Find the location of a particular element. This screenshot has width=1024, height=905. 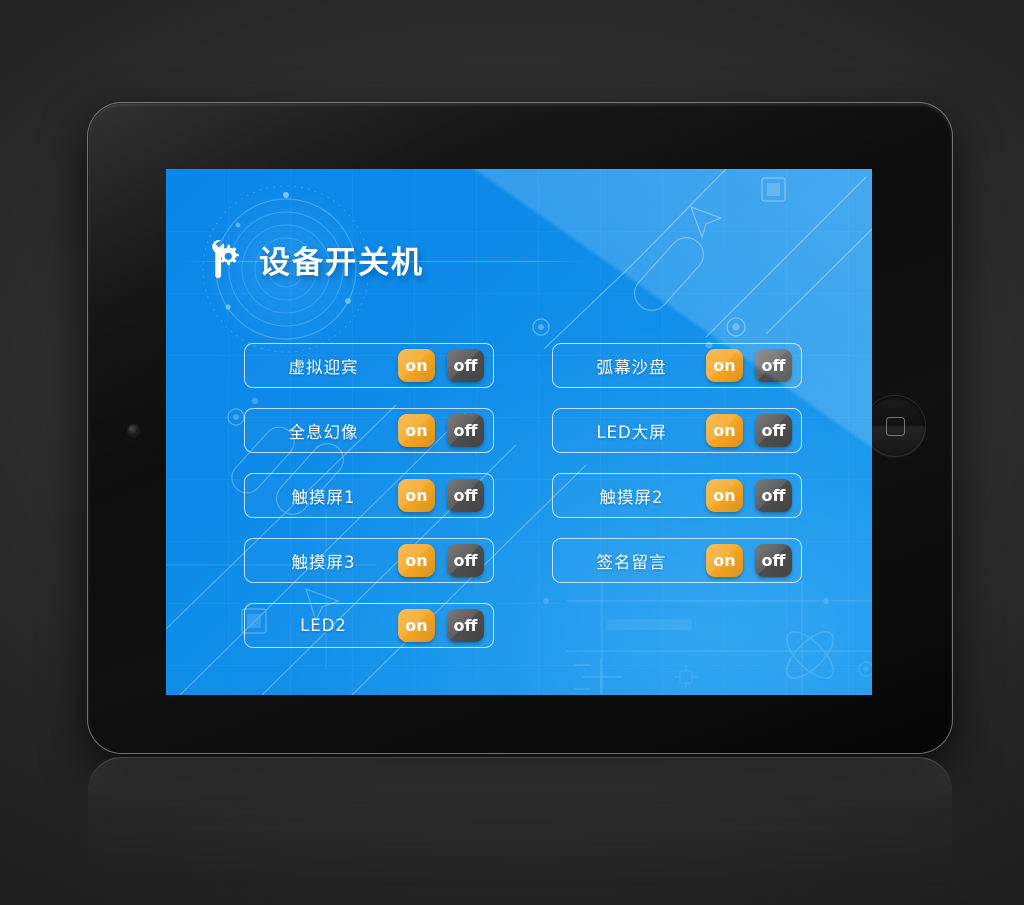

device-row: 触摸屏2 on off is located at coordinates (677, 495).